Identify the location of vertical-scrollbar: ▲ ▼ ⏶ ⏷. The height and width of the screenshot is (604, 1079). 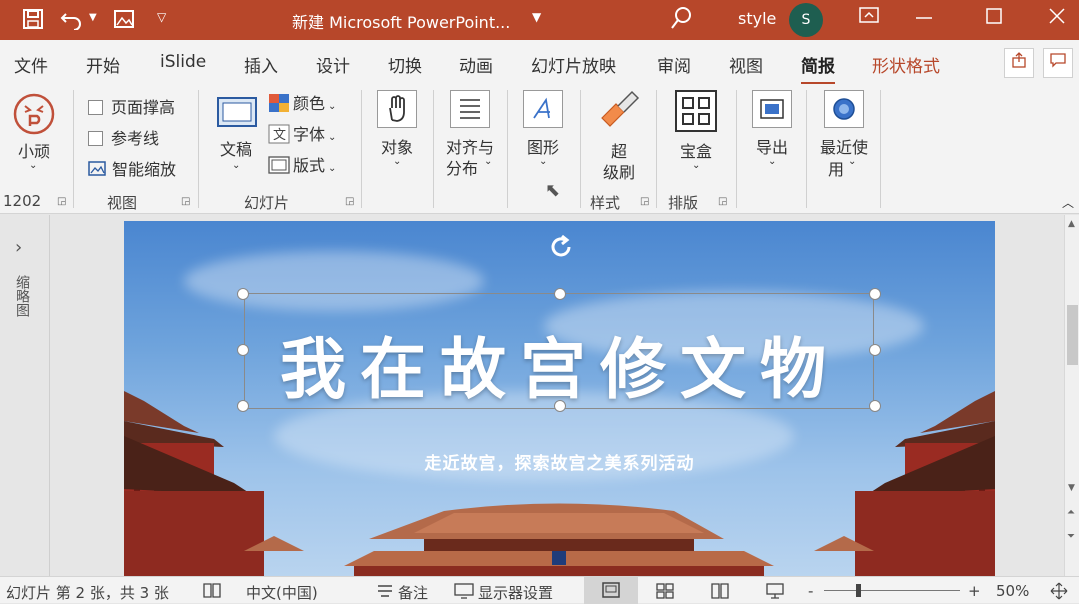
(1071, 395).